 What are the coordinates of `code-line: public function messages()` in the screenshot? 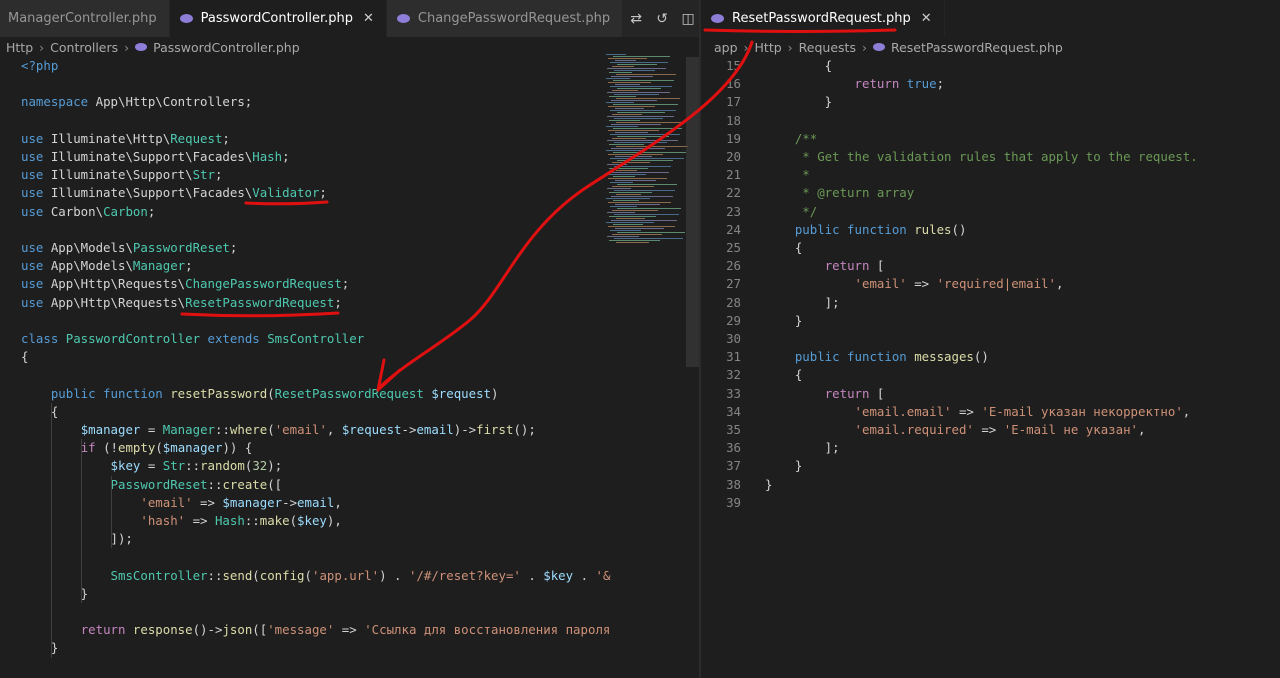 It's located at (877, 357).